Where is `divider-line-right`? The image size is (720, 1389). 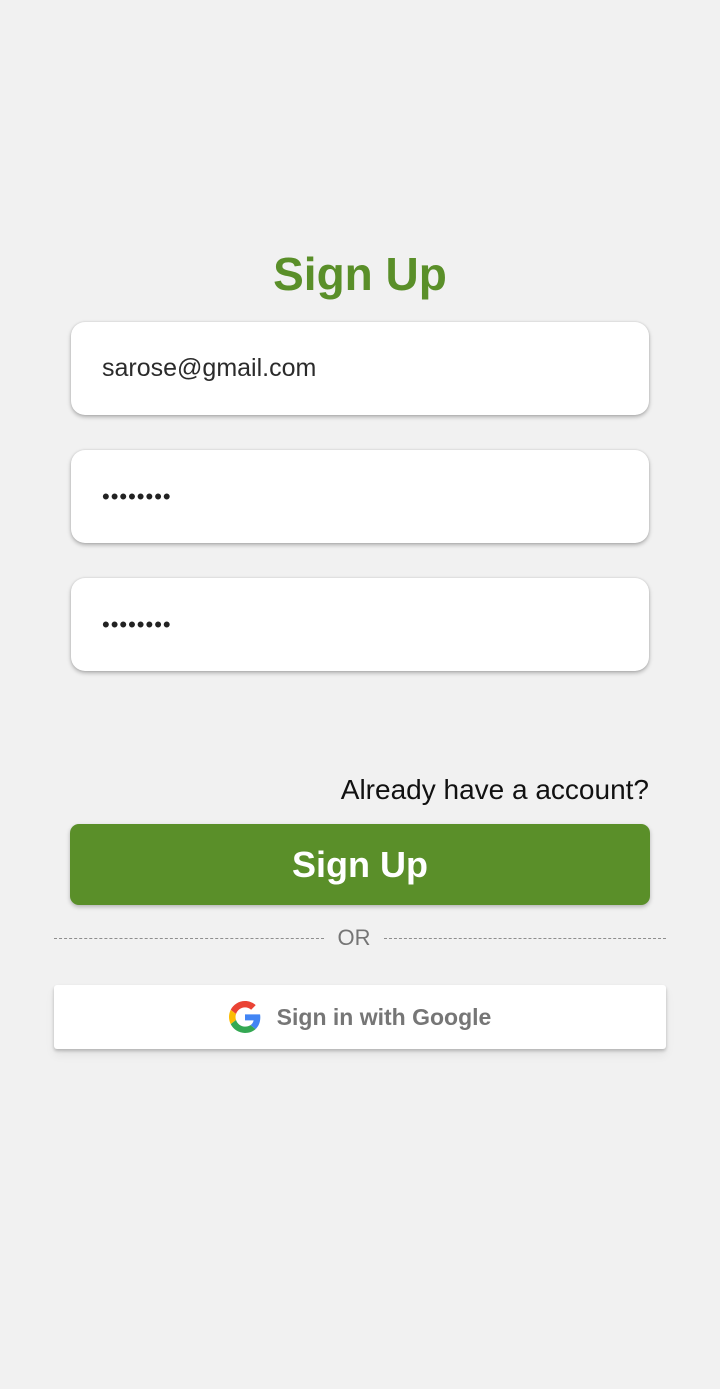 divider-line-right is located at coordinates (525, 938).